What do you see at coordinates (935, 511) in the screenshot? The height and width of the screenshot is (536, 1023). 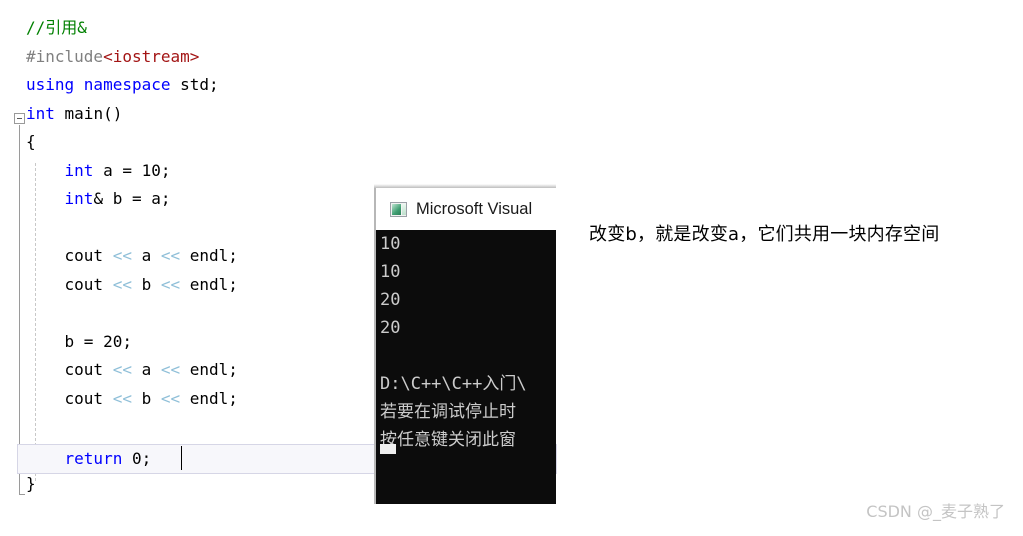 I see `csdn-watermark: CSDN @_麦子熟了` at bounding box center [935, 511].